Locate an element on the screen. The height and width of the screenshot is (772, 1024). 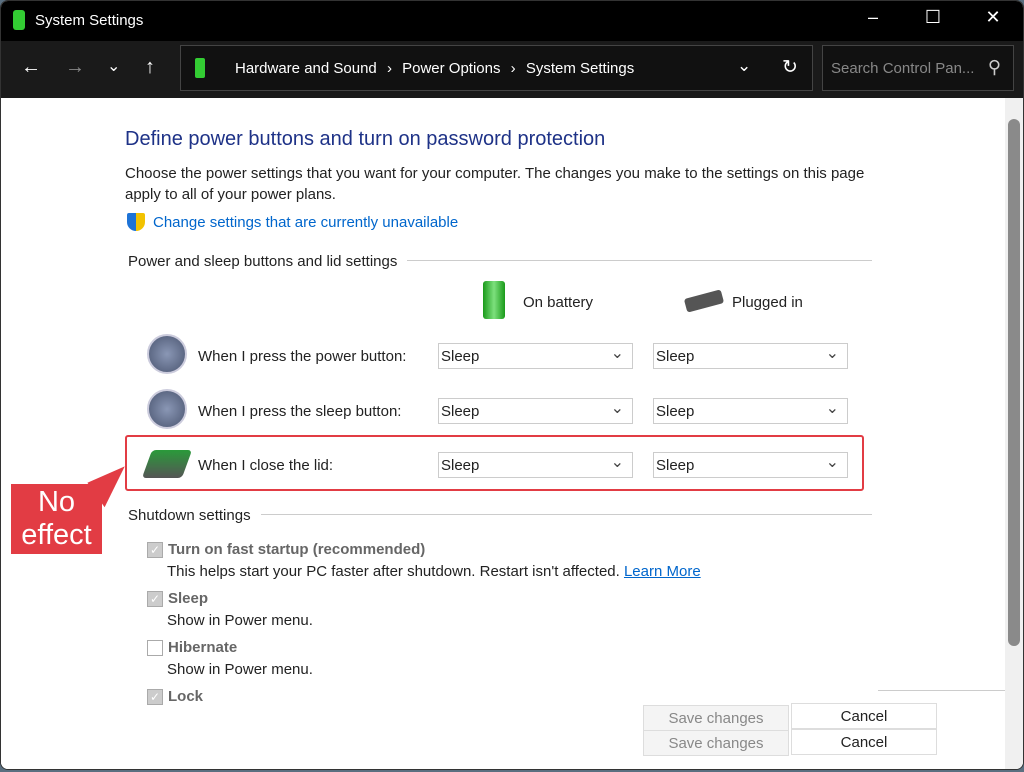
window-title: System Settings is located at coordinates (89, 20).